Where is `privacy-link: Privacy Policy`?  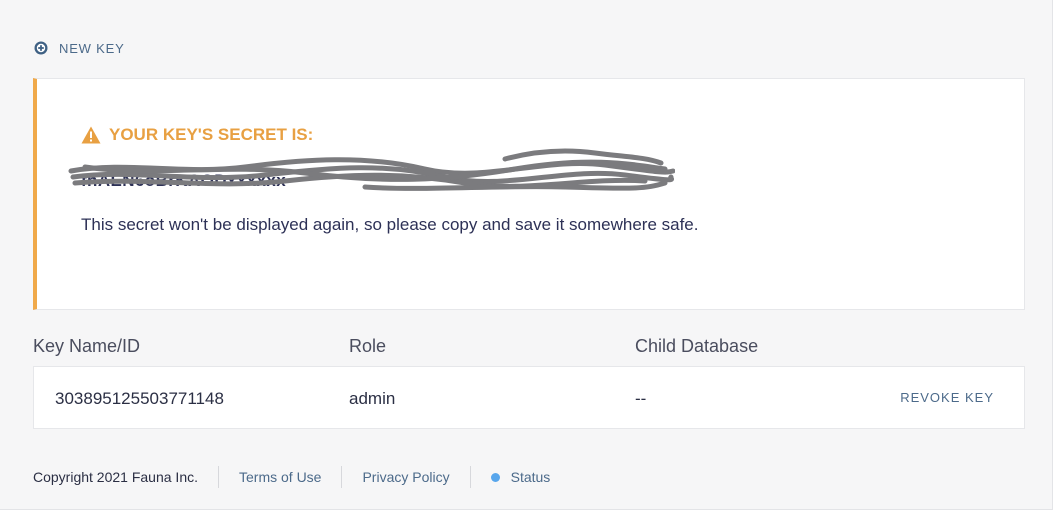 privacy-link: Privacy Policy is located at coordinates (405, 477).